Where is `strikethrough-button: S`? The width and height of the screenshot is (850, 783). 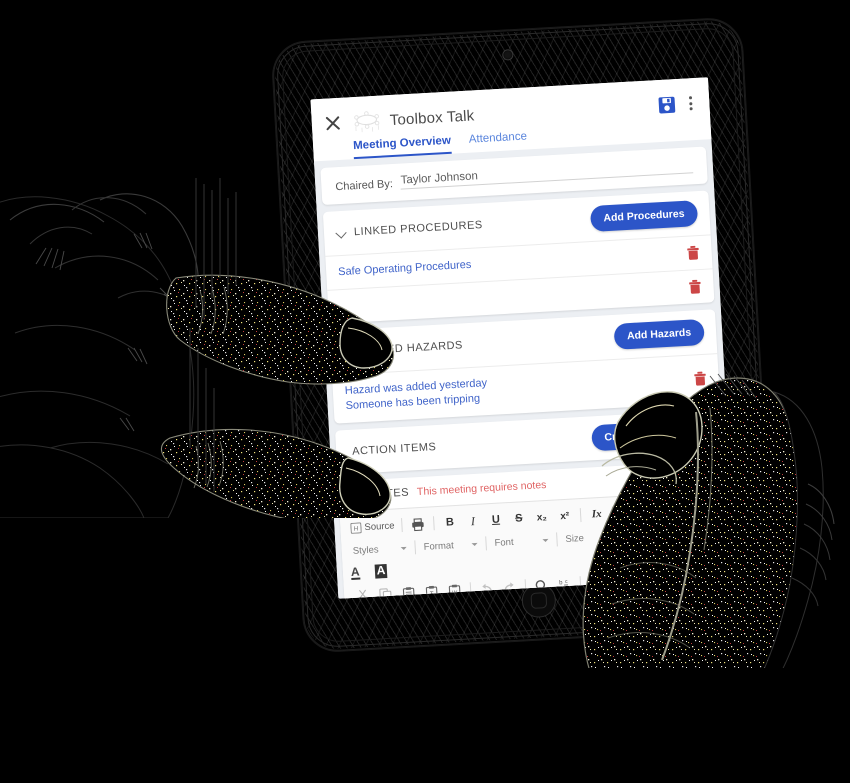 strikethrough-button: S is located at coordinates (519, 519).